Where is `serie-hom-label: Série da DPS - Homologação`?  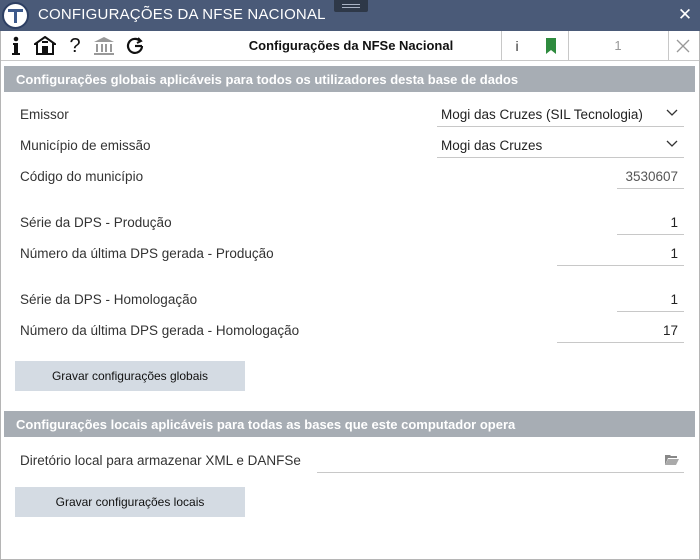
serie-hom-label: Série da DPS - Homologação is located at coordinates (109, 299).